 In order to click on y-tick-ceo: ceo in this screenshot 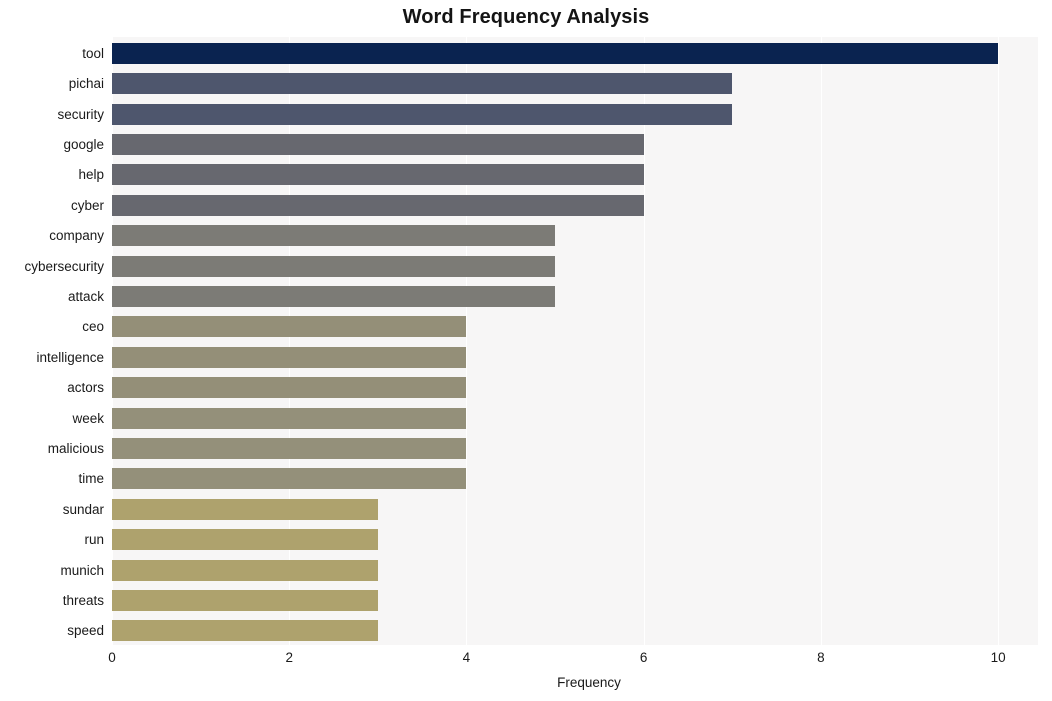, I will do `click(93, 327)`.